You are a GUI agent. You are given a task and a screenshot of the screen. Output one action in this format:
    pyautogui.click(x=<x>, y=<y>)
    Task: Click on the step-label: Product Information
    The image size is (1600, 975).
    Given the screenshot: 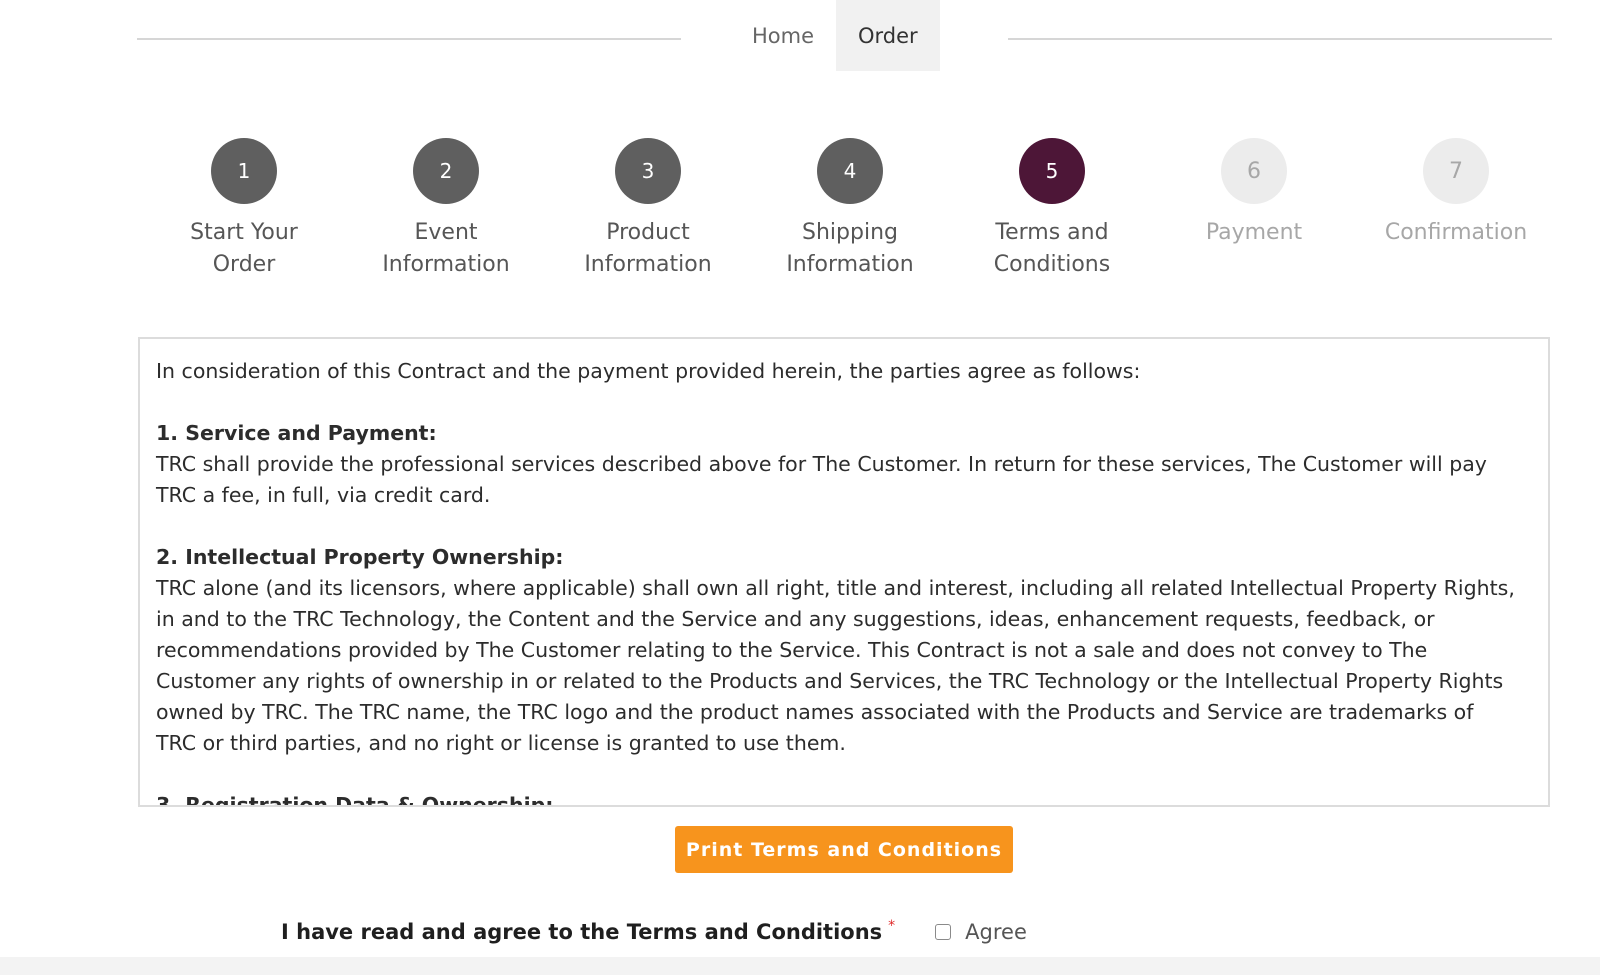 What is the action you would take?
    pyautogui.click(x=648, y=249)
    